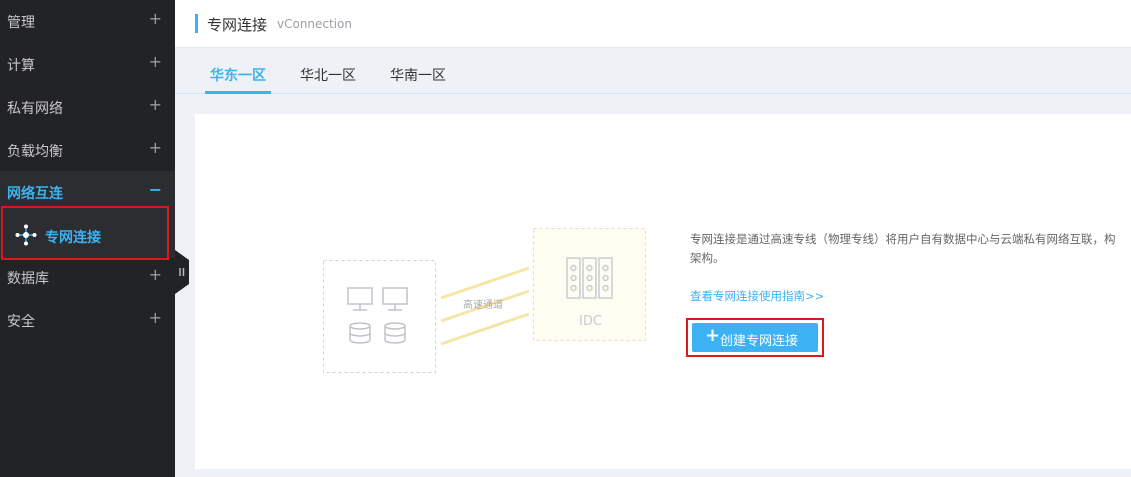 The image size is (1131, 477). What do you see at coordinates (35, 194) in the screenshot?
I see `sidebar-item-label: 网络互连` at bounding box center [35, 194].